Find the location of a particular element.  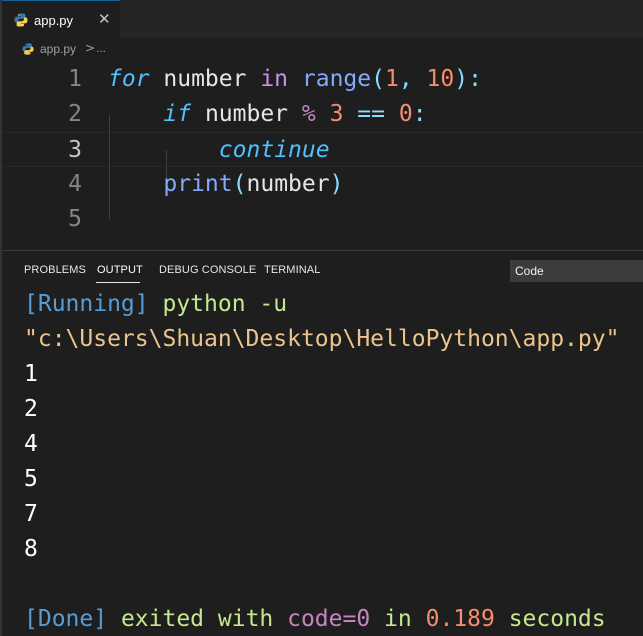

code-text: print(number) is located at coordinates (225, 184).